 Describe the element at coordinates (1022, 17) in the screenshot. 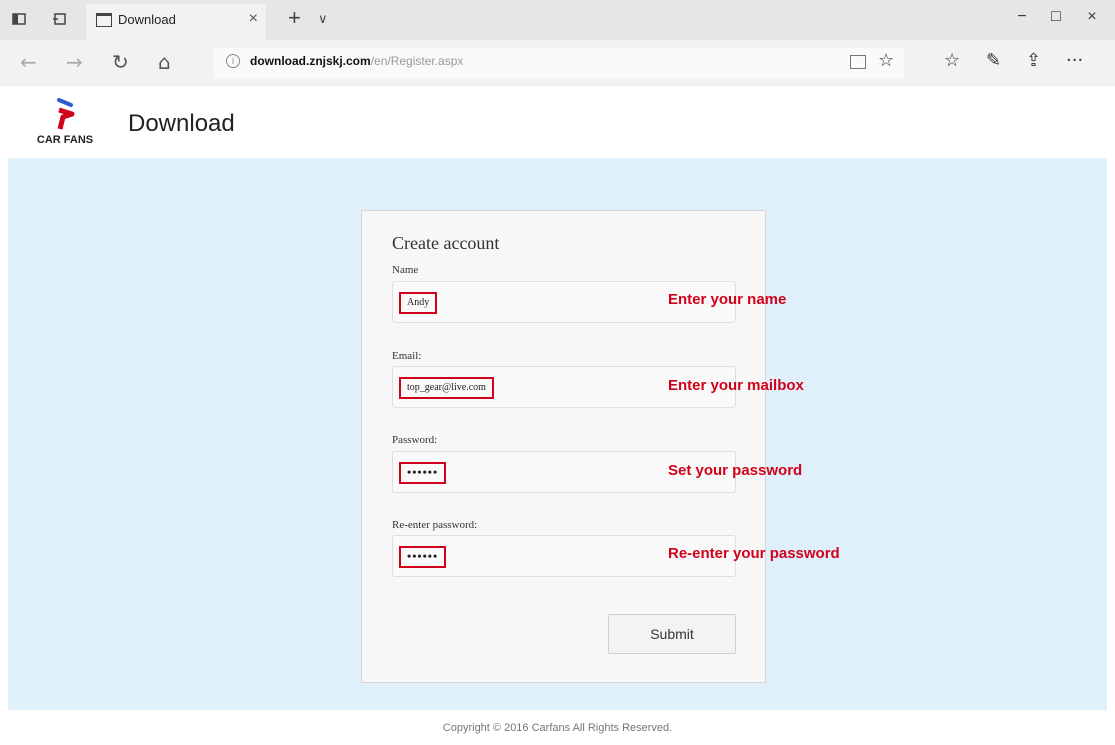

I see `minimize-button: −` at that location.